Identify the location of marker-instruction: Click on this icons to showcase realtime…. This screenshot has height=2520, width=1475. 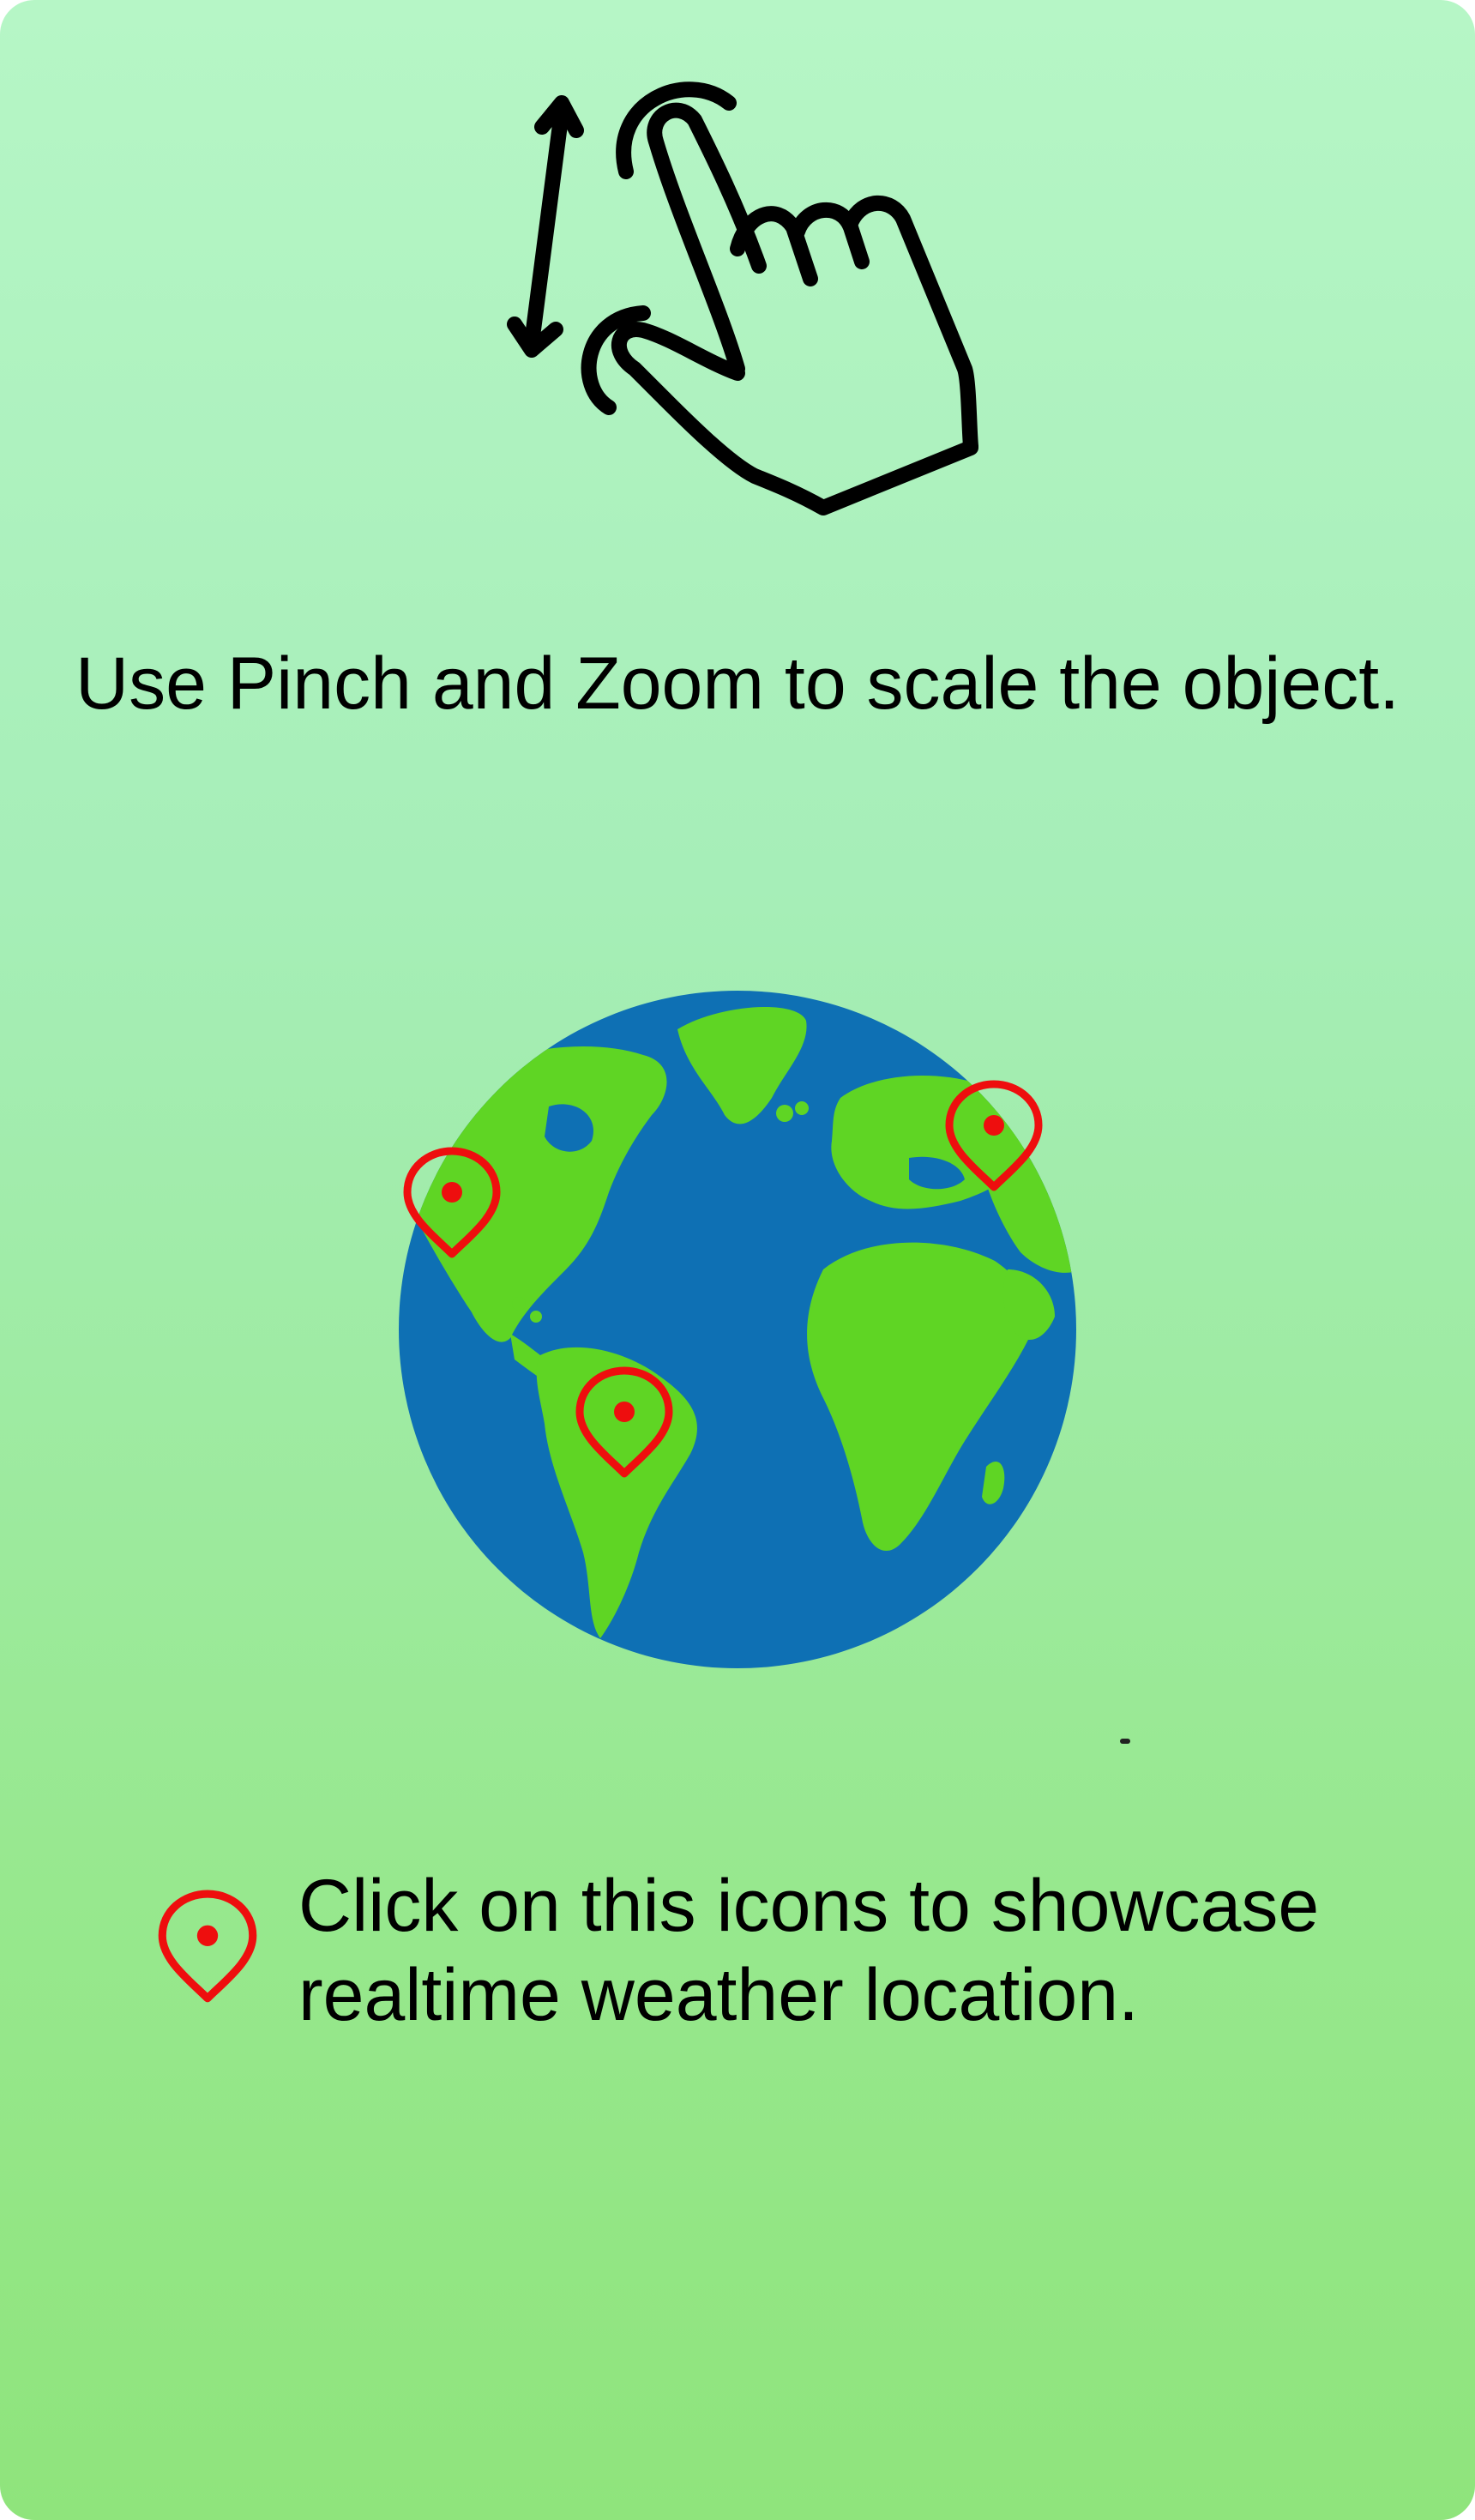
(763, 1948).